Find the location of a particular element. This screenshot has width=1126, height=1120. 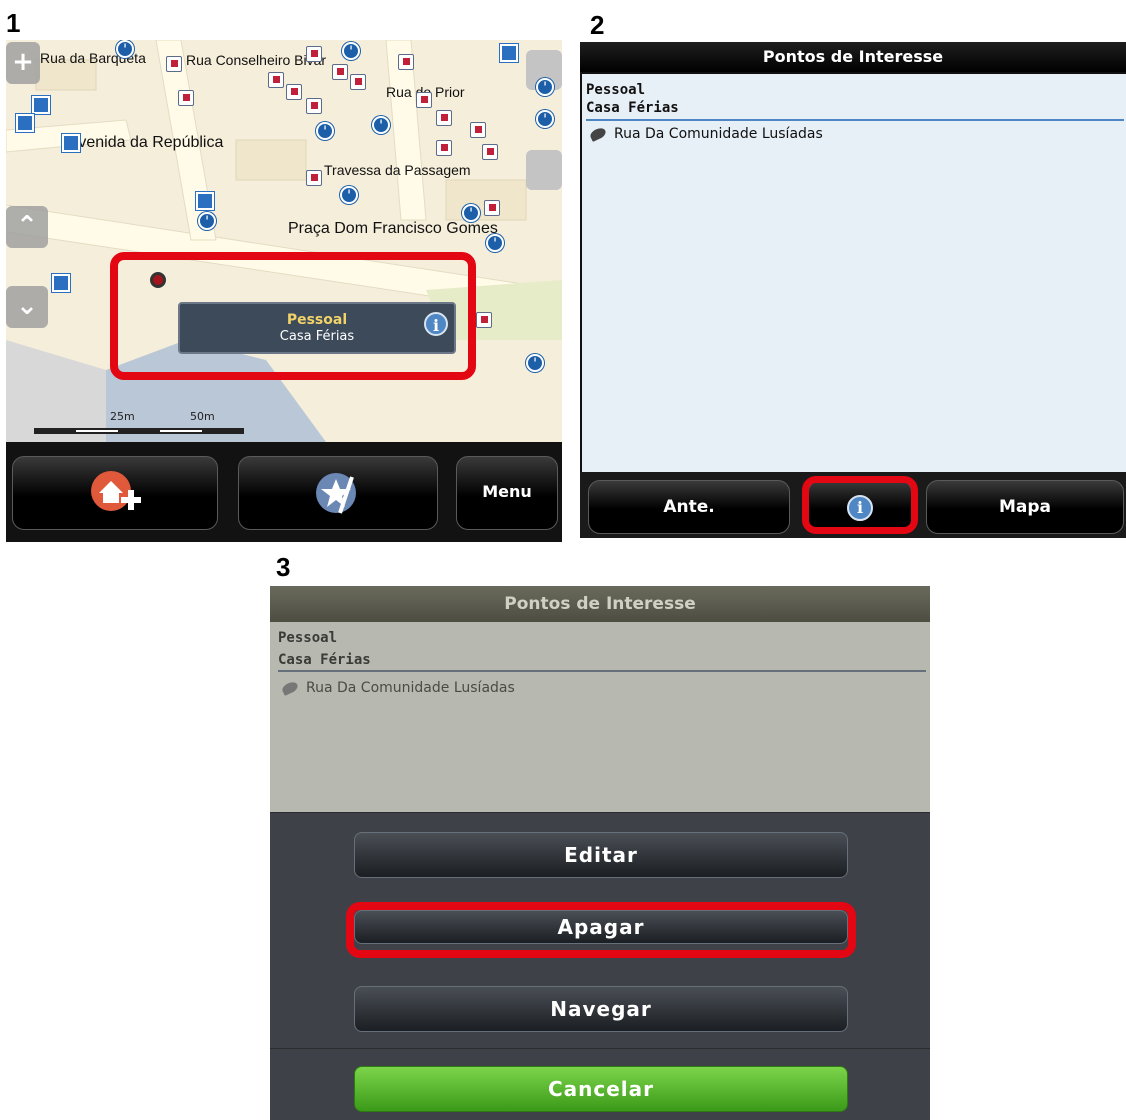

add-home-icon is located at coordinates (116, 491).